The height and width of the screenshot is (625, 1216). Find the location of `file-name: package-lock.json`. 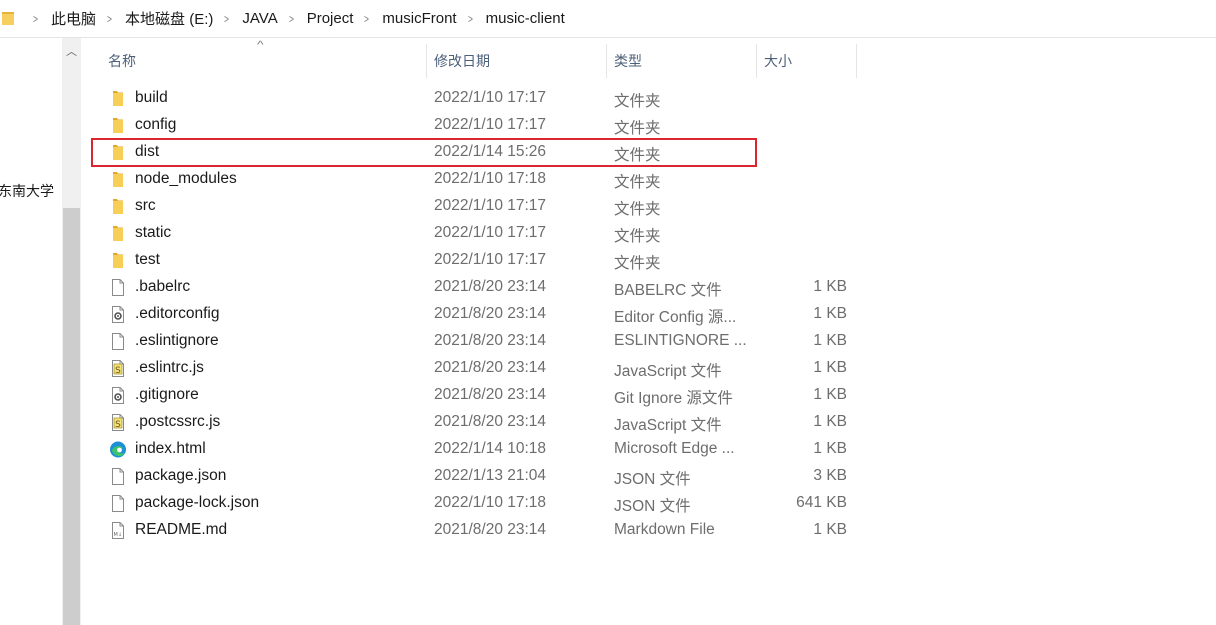

file-name: package-lock.json is located at coordinates (197, 502).